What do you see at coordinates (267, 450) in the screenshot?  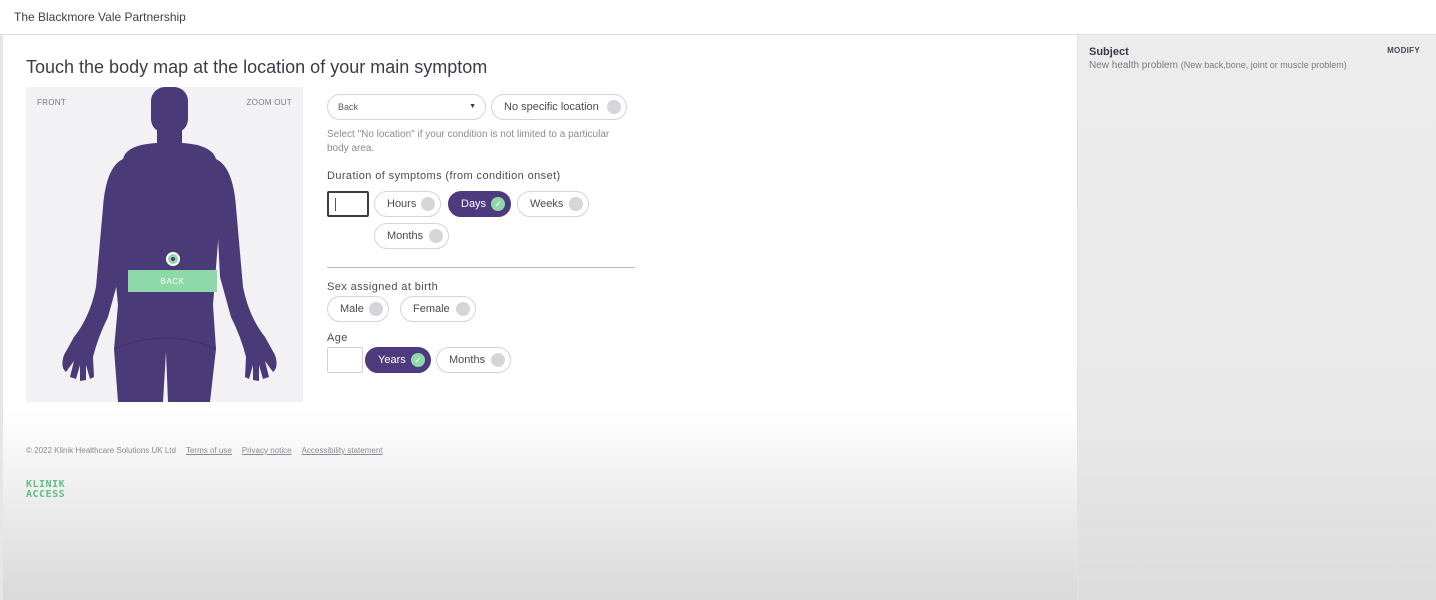 I see `privacy-notice-link: Privacy notice` at bounding box center [267, 450].